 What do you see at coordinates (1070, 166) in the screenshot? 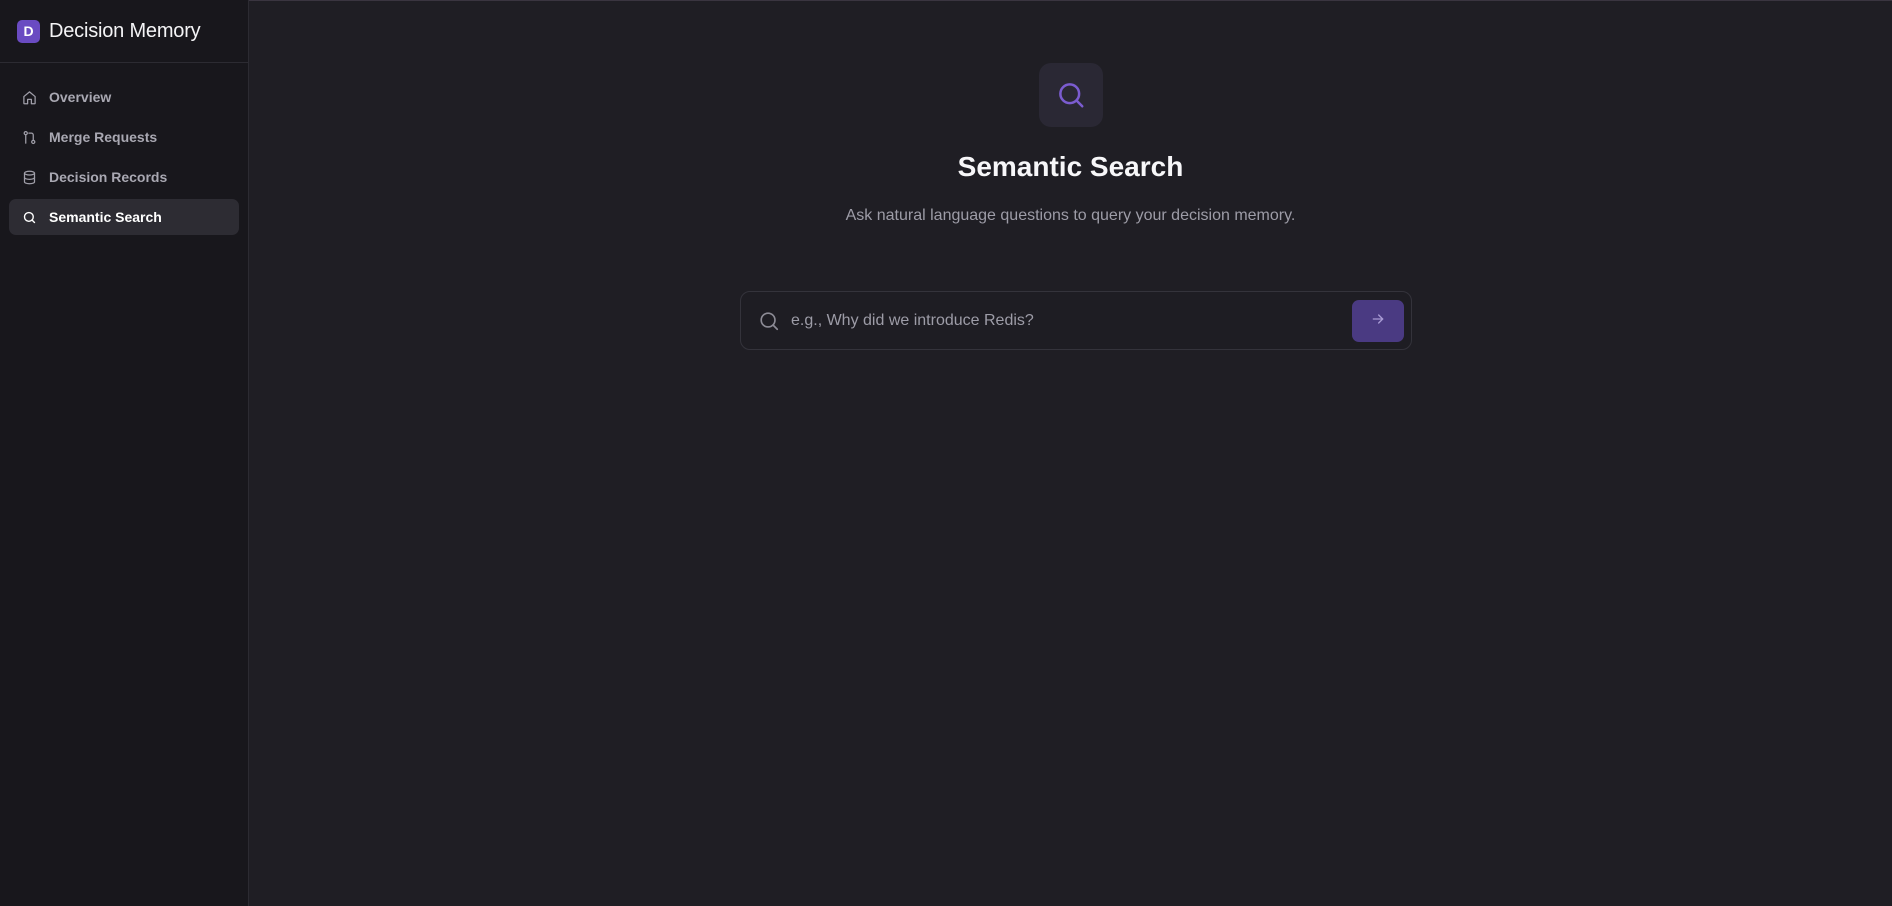
I see `page-title: Semantic Search` at bounding box center [1070, 166].